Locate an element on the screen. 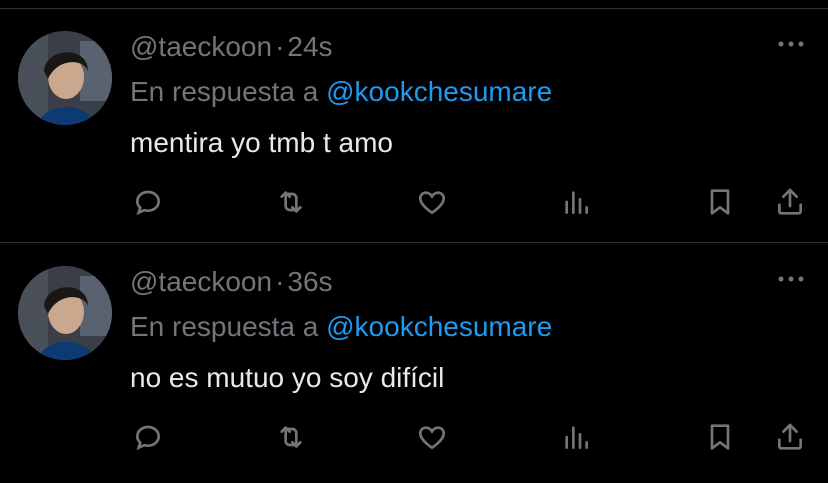 The height and width of the screenshot is (483, 828). tweet-header: @taeckoon · 24s is located at coordinates (231, 47).